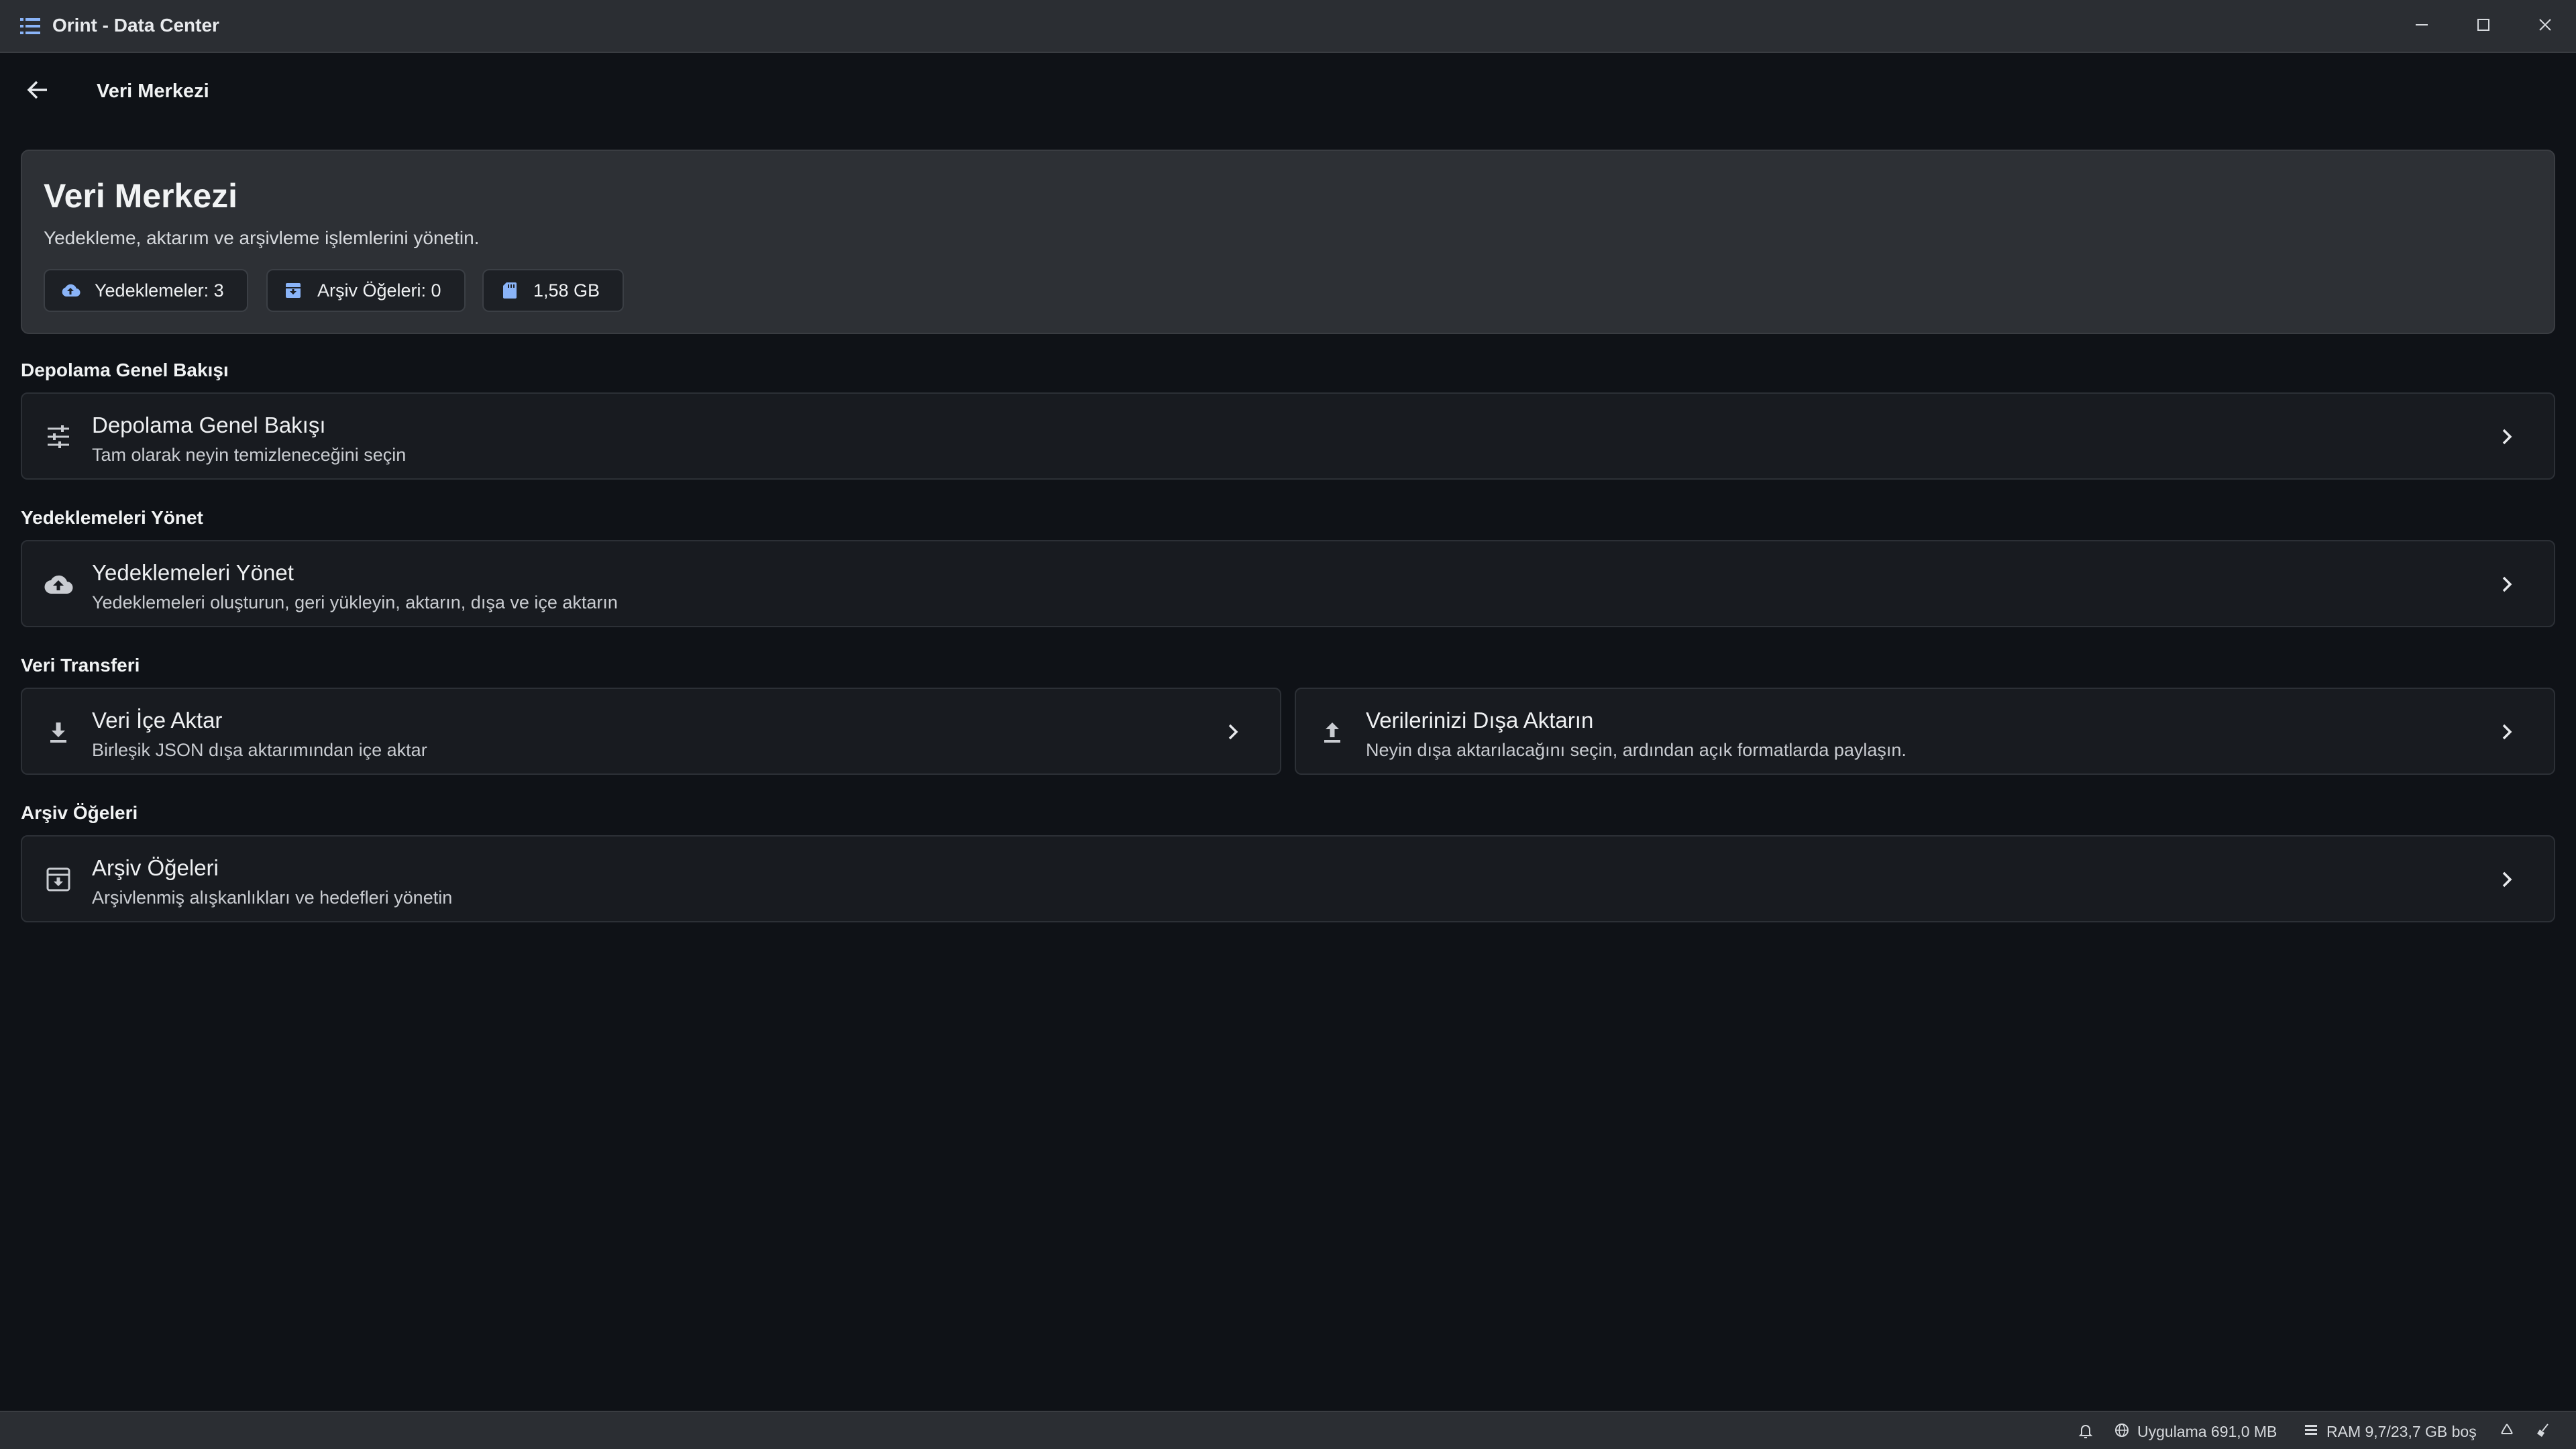 Image resolution: width=2576 pixels, height=1449 pixels. What do you see at coordinates (193, 572) in the screenshot?
I see `card-title: Yedeklemeleri Yönet` at bounding box center [193, 572].